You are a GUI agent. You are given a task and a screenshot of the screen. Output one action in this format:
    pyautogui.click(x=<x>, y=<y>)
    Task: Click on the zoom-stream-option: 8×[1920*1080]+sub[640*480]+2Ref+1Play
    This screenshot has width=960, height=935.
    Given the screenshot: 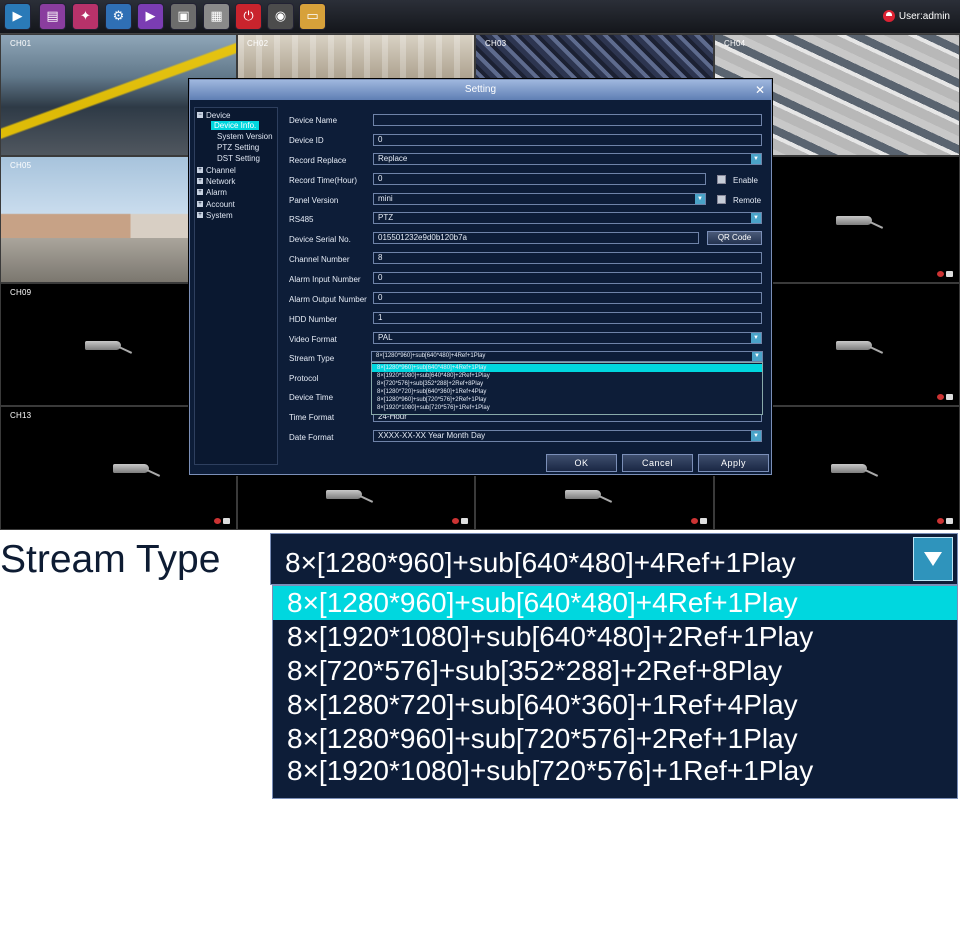 What is the action you would take?
    pyautogui.click(x=615, y=637)
    